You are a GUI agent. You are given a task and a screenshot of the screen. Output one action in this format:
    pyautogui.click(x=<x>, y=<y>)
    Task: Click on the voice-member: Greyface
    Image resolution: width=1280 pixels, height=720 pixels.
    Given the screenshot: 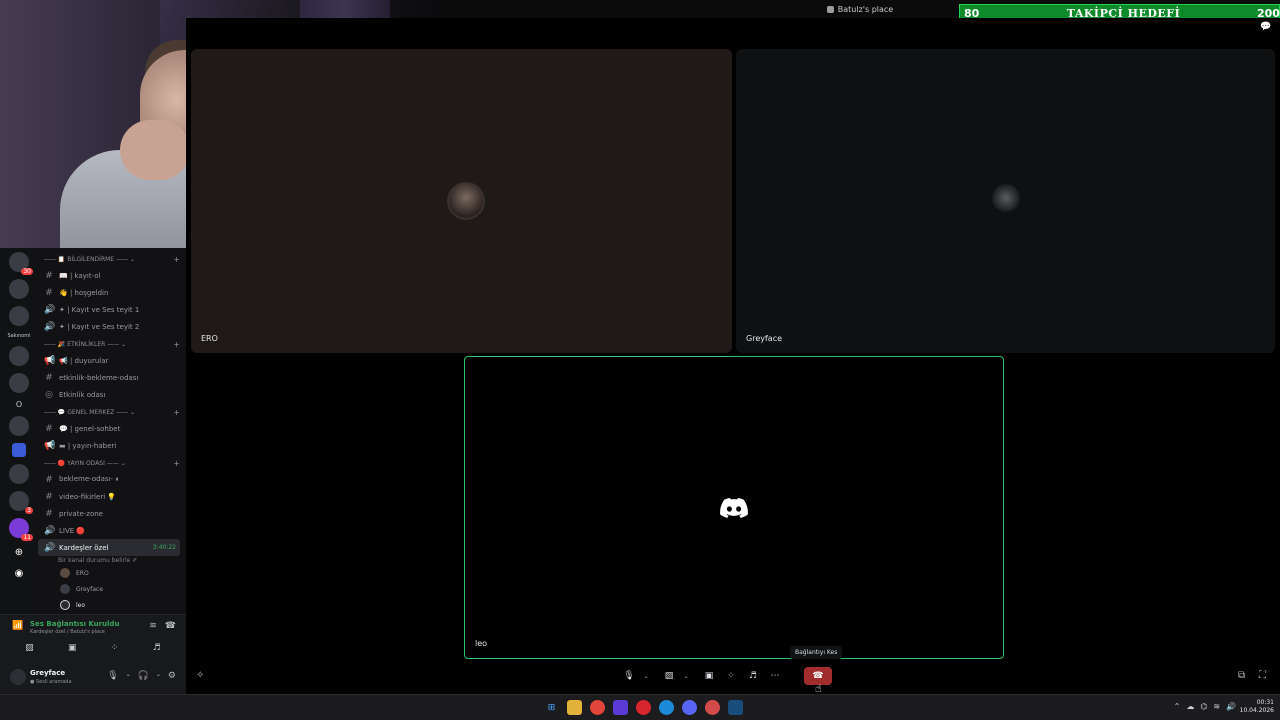 What is the action you would take?
    pyautogui.click(x=112, y=589)
    